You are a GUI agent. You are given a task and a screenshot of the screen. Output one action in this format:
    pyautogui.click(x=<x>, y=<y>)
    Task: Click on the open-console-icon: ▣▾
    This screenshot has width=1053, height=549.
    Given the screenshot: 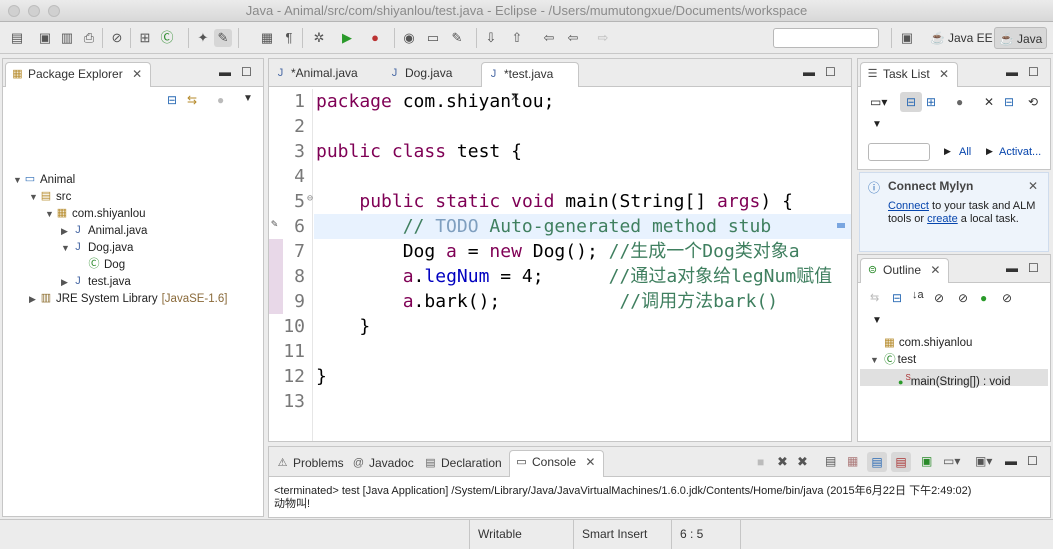 What is the action you would take?
    pyautogui.click(x=983, y=461)
    